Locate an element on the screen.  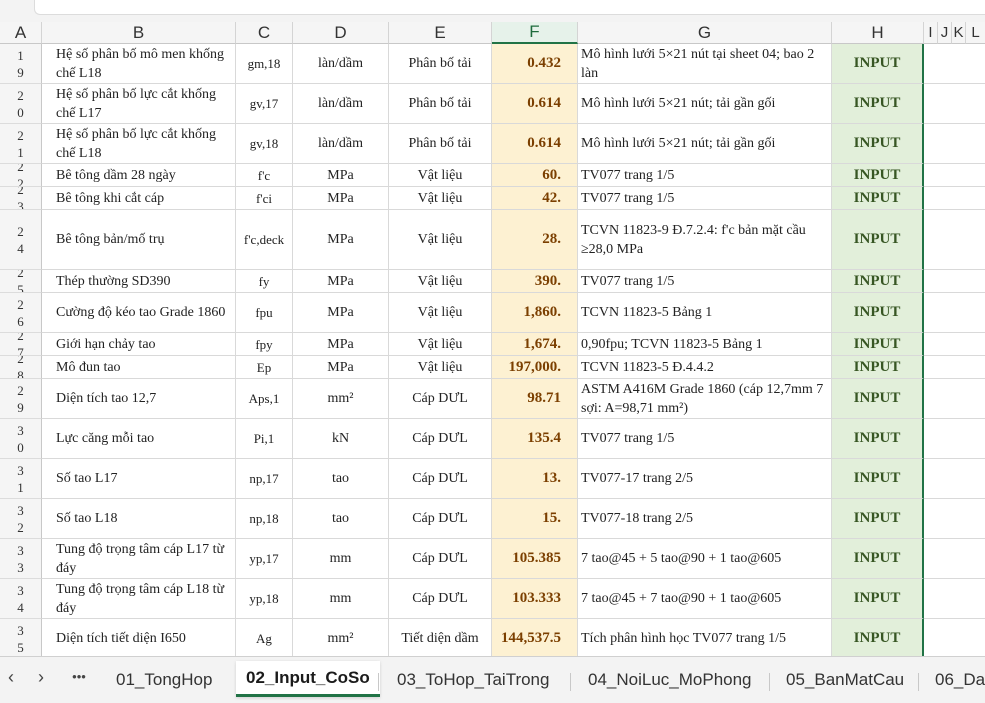
cell-note: 0,90fpu; TCVN 11823-5 Bảng 1 is located at coordinates (705, 344).